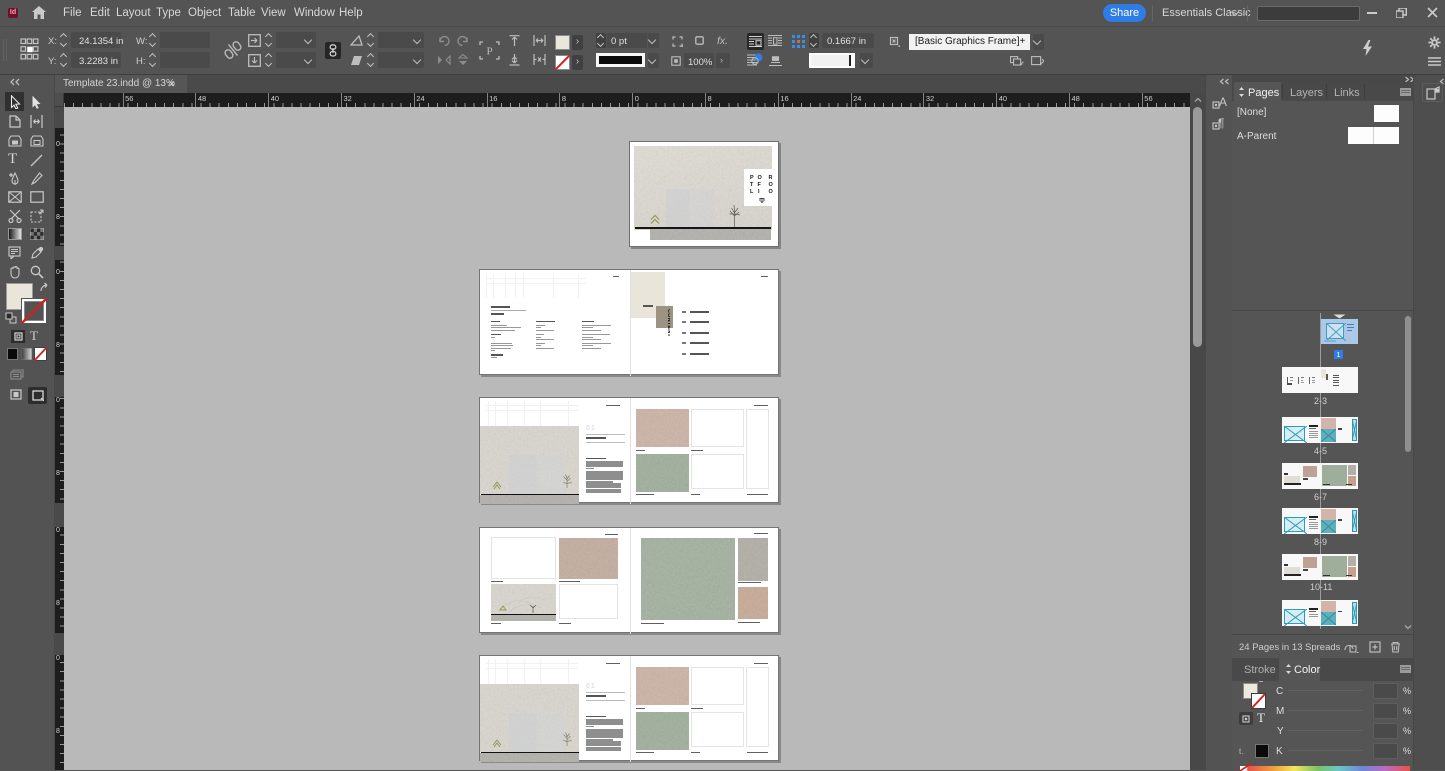 This screenshot has width=1445, height=771. I want to click on svg-text: CONTENTS, so click(668, 323).